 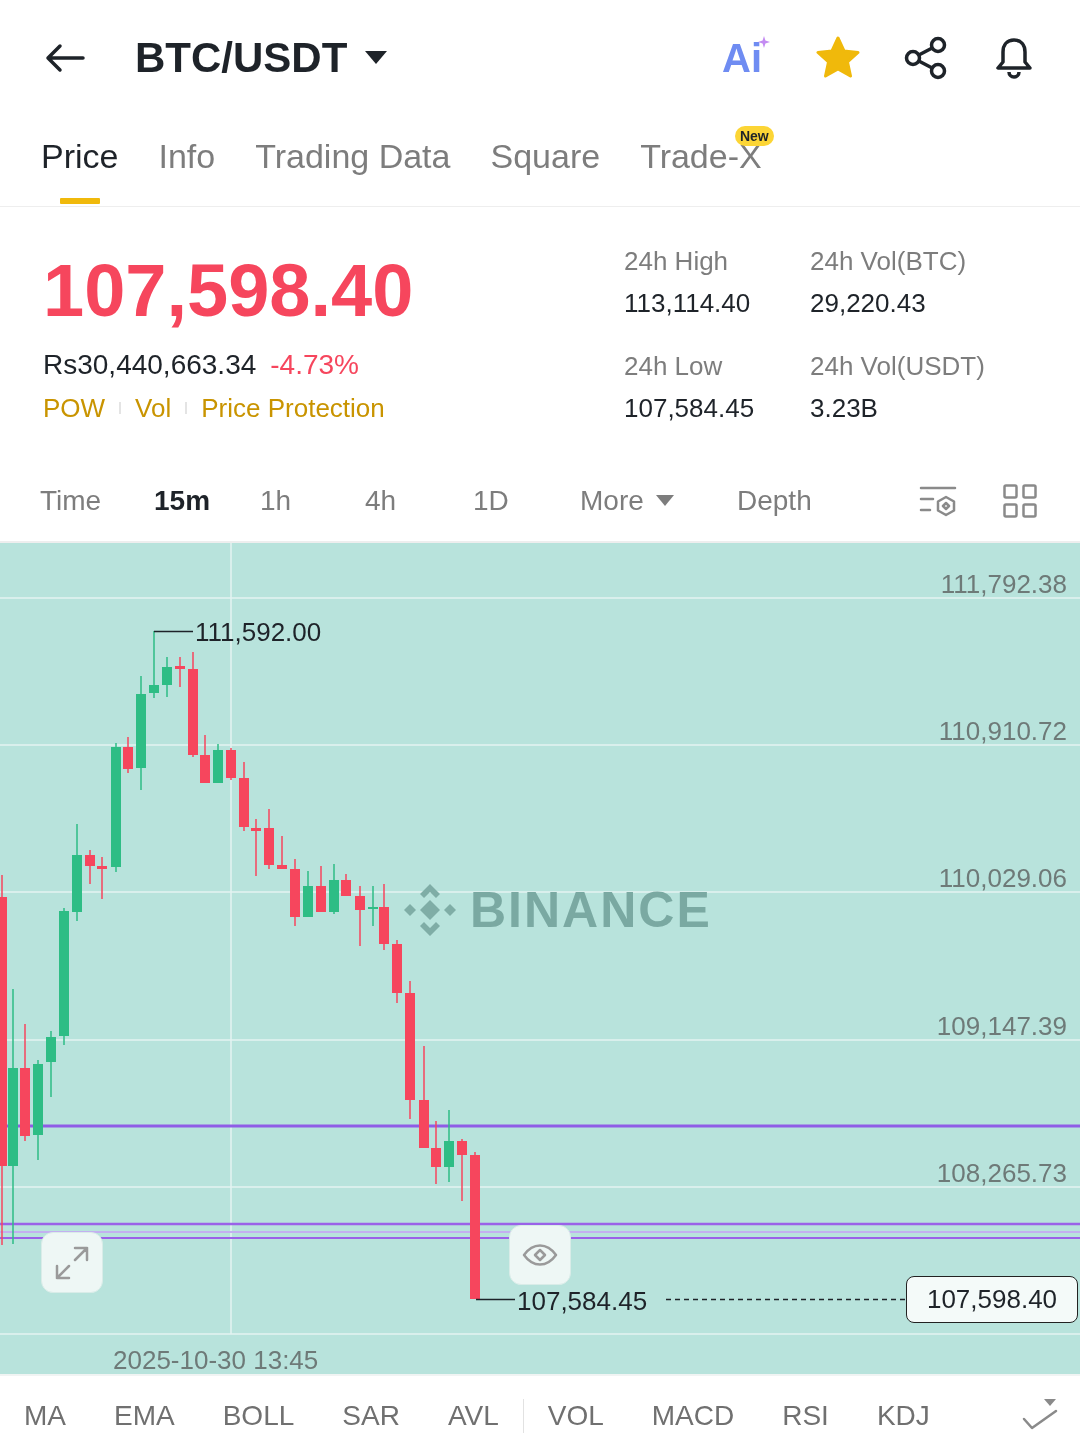 I want to click on stat-value: 113,114.40, so click(x=687, y=303).